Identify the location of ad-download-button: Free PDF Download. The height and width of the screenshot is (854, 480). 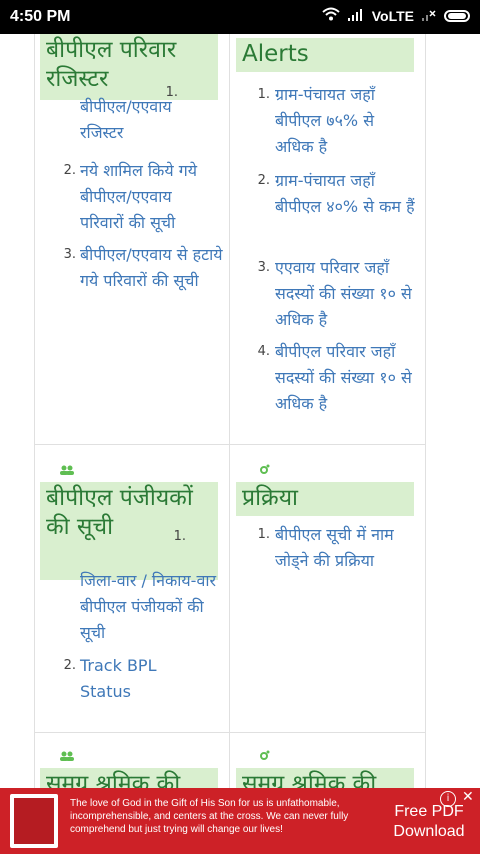
(429, 825).